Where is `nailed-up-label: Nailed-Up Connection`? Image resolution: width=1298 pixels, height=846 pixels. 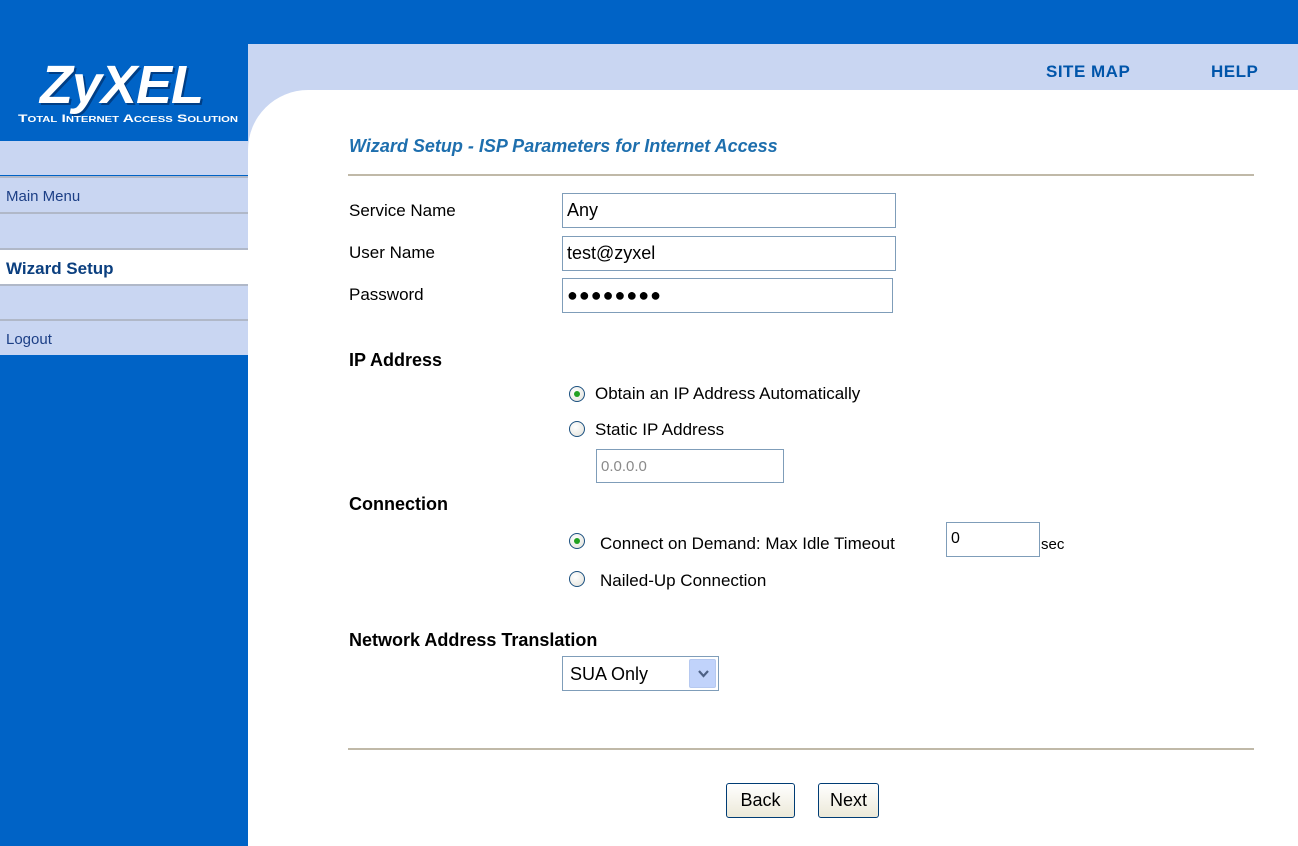
nailed-up-label: Nailed-Up Connection is located at coordinates (683, 581).